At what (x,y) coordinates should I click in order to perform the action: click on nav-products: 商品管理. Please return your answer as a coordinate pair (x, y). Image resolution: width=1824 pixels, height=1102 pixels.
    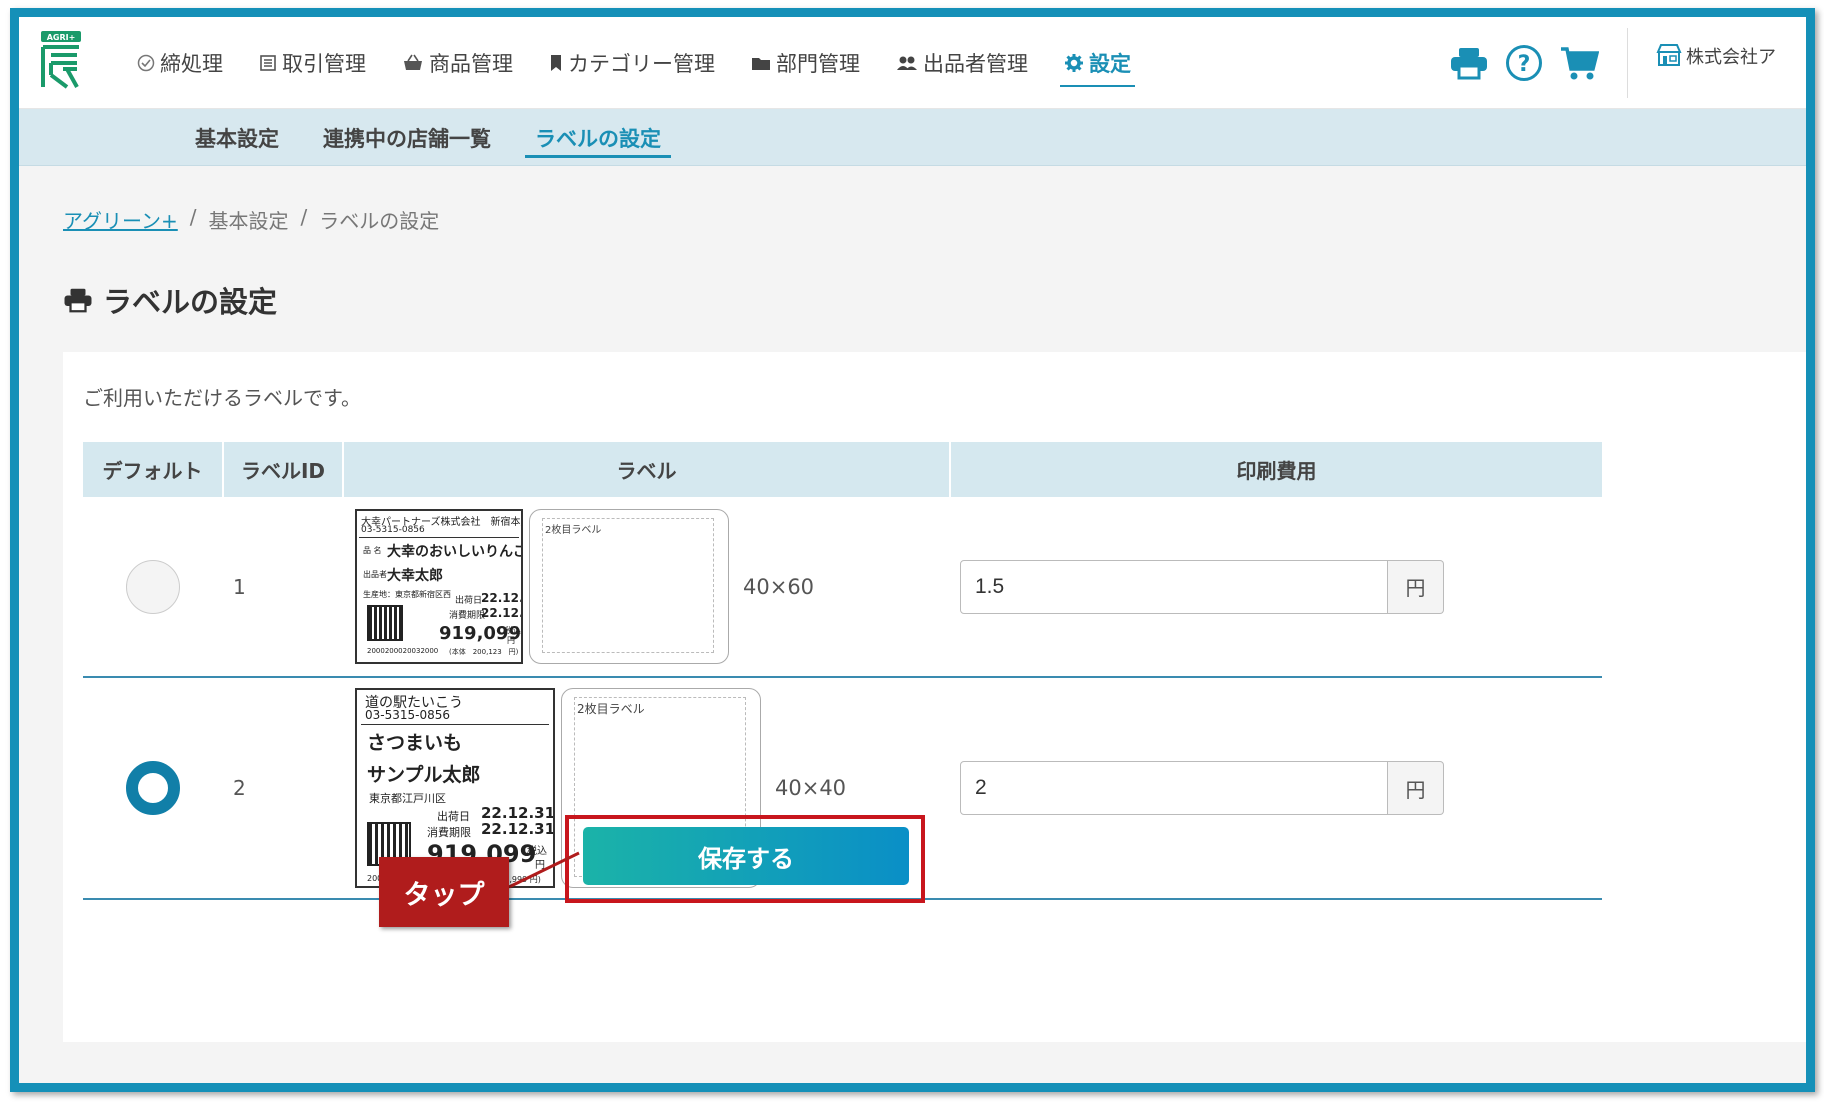
    Looking at the image, I should click on (457, 63).